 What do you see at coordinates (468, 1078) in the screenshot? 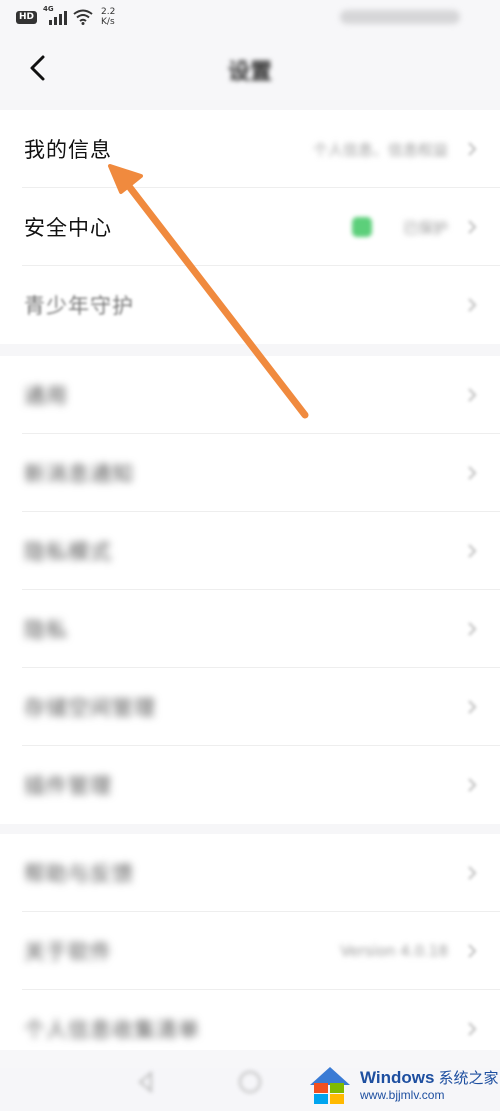
I see `watermark-brand-cn: 系统之家` at bounding box center [468, 1078].